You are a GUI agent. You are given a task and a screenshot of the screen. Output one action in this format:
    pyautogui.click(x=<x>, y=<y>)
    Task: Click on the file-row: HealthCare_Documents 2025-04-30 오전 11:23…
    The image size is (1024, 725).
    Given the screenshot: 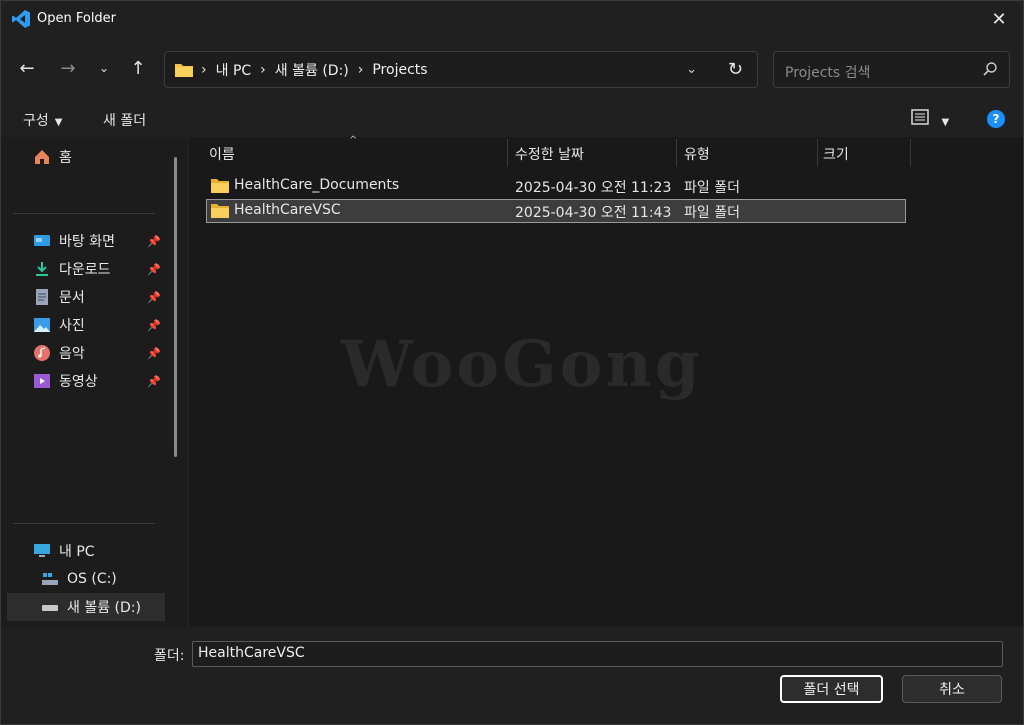 What is the action you would take?
    pyautogui.click(x=556, y=186)
    